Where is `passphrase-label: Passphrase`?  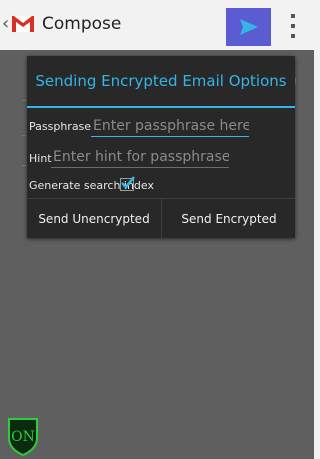 passphrase-label: Passphrase is located at coordinates (60, 126).